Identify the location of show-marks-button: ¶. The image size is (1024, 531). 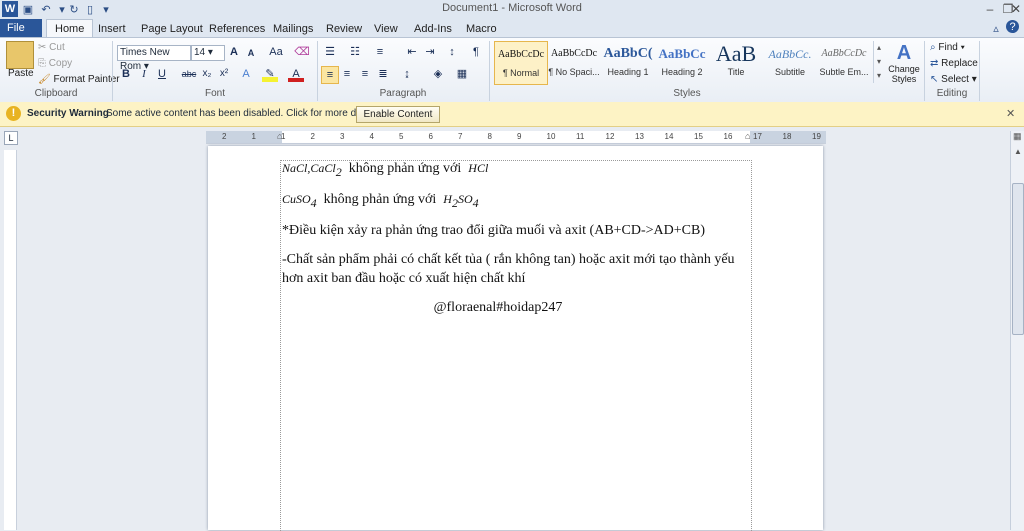
(476, 52).